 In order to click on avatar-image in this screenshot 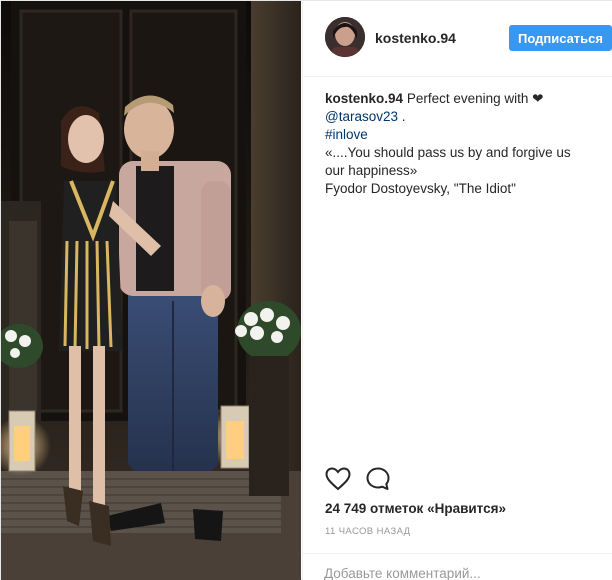, I will do `click(345, 37)`.